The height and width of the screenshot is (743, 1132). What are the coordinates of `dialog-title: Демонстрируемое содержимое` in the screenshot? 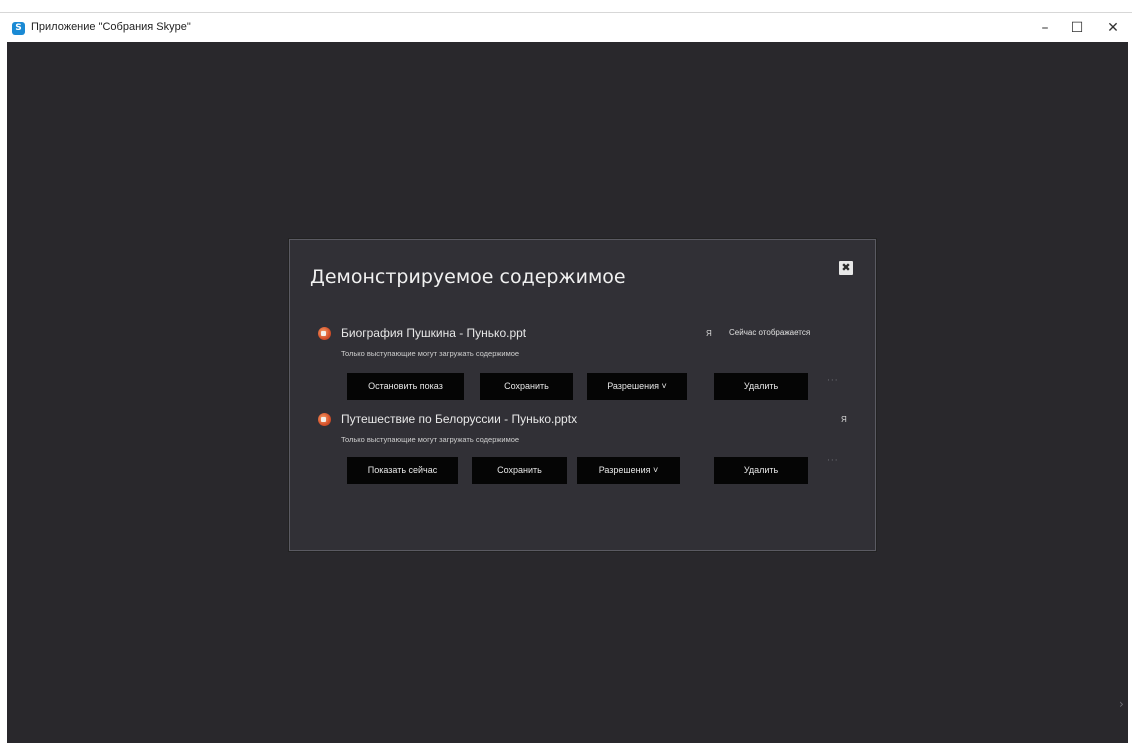 It's located at (468, 277).